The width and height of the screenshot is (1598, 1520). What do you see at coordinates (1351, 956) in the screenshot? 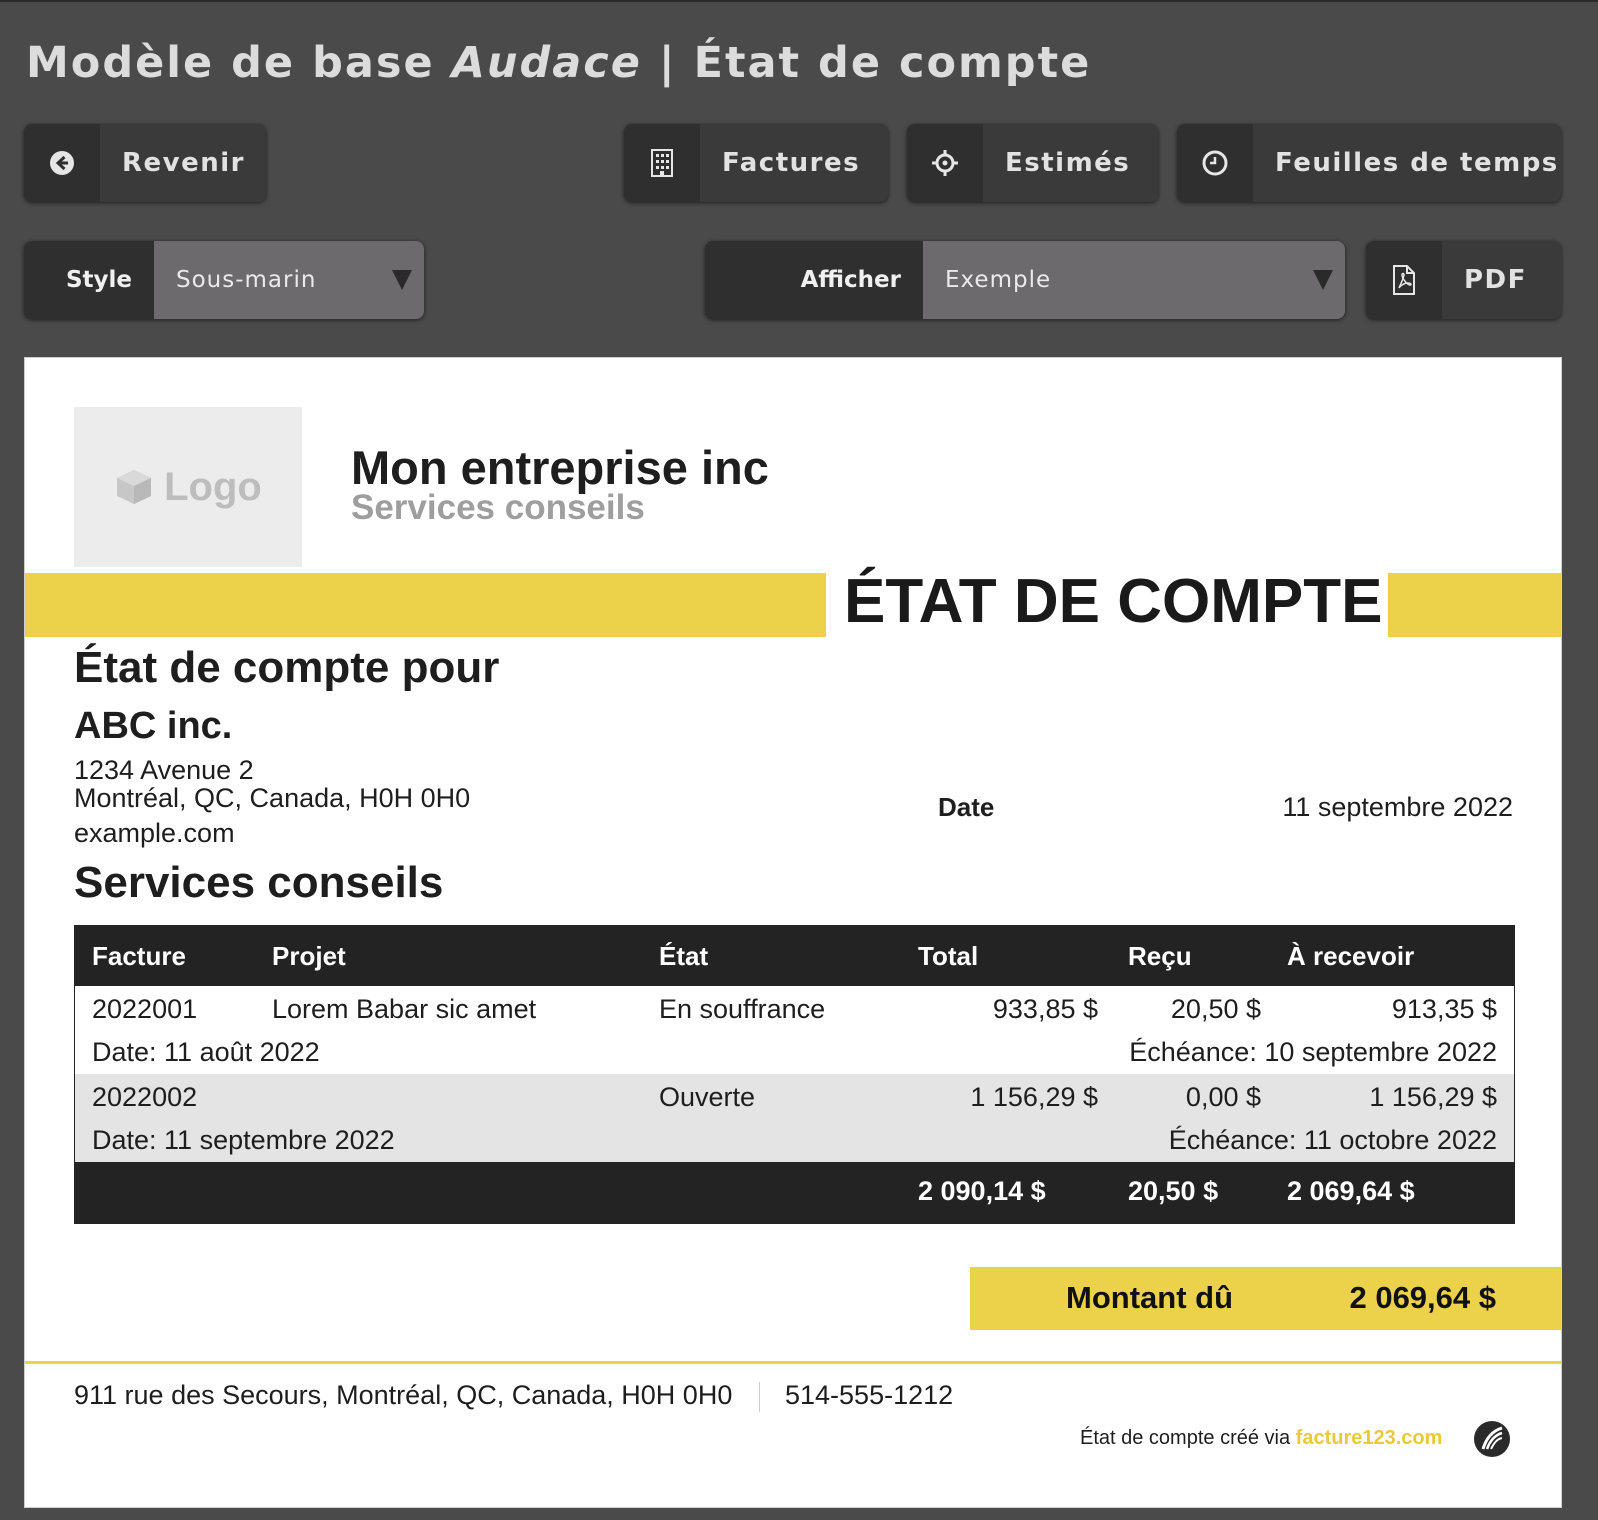
I see `header-receivable: À recevoir` at bounding box center [1351, 956].